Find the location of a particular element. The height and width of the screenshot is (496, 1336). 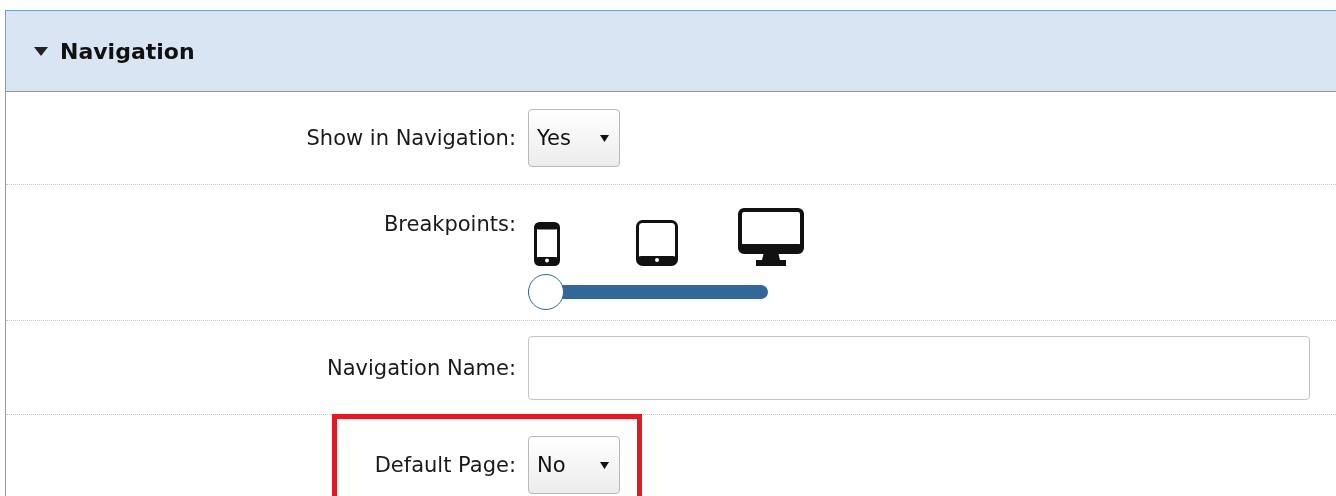

dropdown: Yes is located at coordinates (574, 138).